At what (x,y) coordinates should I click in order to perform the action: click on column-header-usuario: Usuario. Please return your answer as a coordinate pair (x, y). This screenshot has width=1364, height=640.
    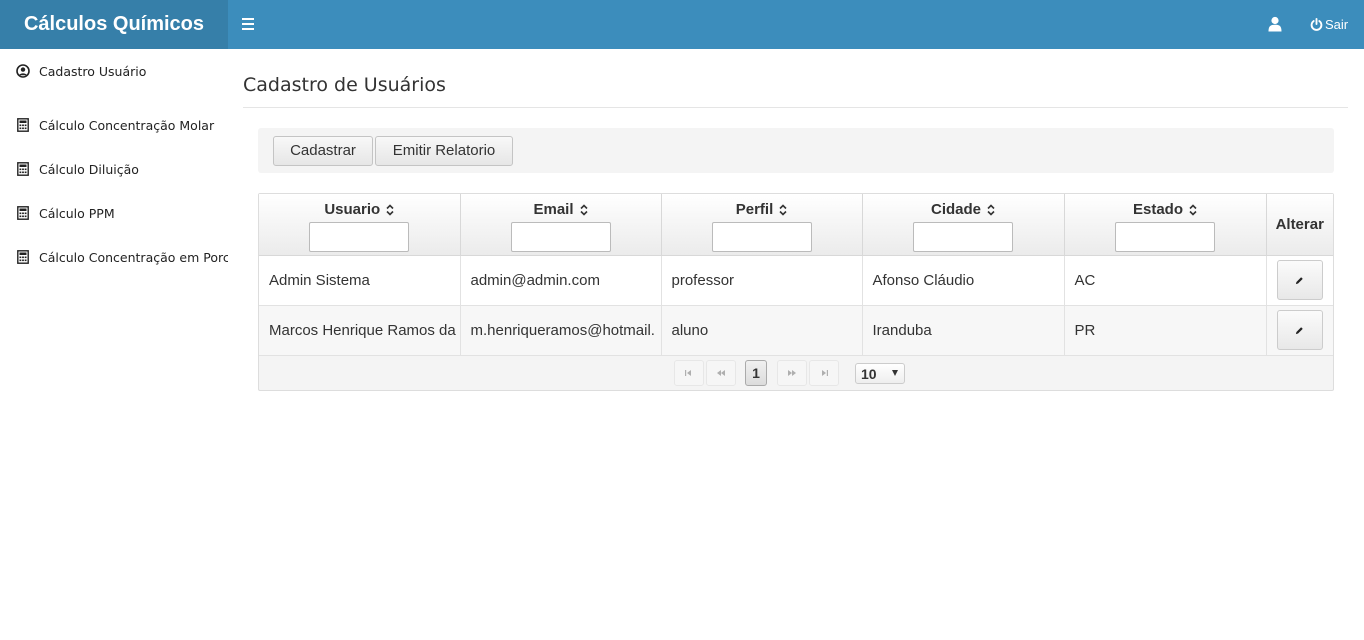
    Looking at the image, I should click on (360, 225).